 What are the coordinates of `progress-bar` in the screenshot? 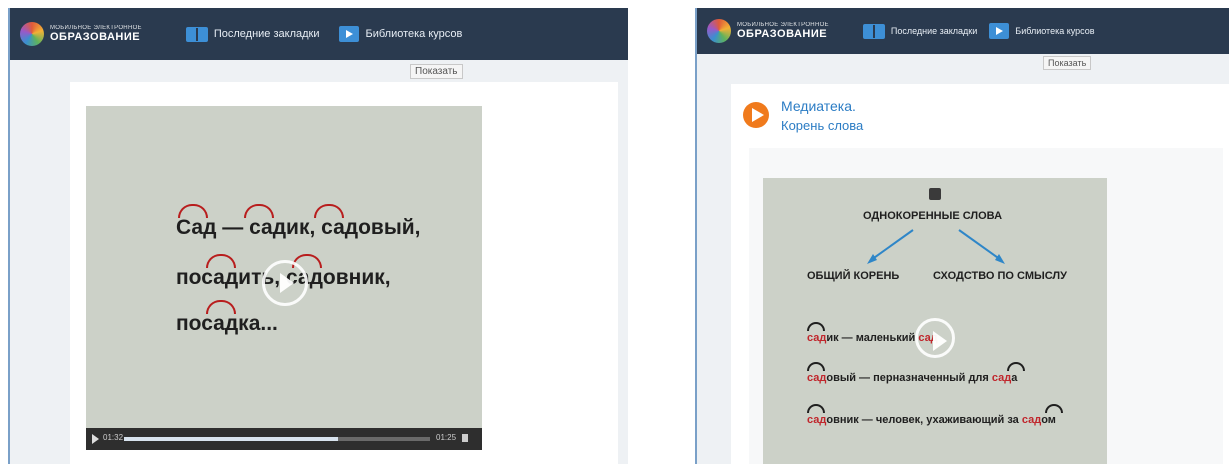 It's located at (277, 439).